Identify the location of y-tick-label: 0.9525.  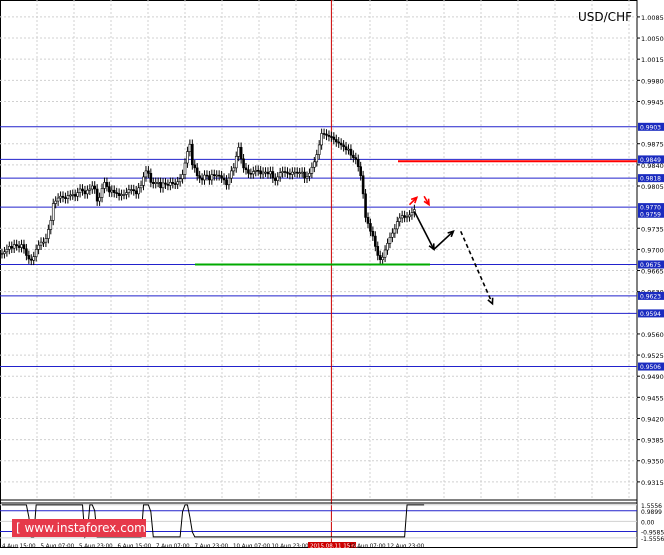
(652, 356).